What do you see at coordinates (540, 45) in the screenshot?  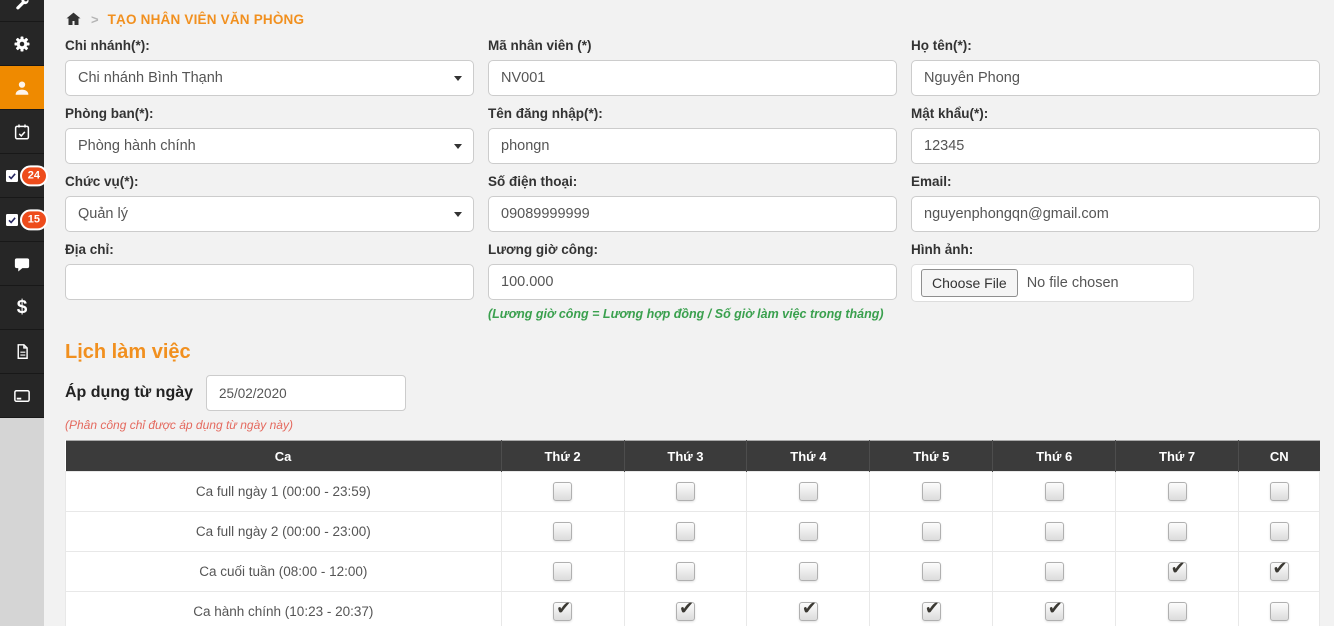 I see `employee-code-label: Mã nhân viên (*)` at bounding box center [540, 45].